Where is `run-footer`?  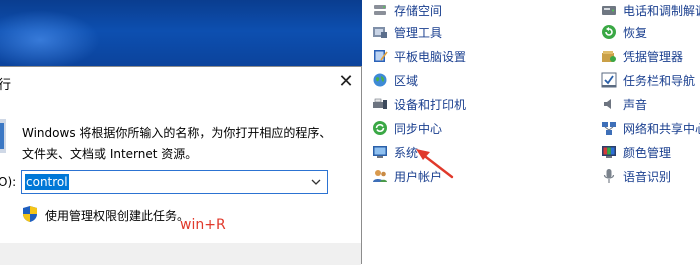
run-footer is located at coordinates (180, 254).